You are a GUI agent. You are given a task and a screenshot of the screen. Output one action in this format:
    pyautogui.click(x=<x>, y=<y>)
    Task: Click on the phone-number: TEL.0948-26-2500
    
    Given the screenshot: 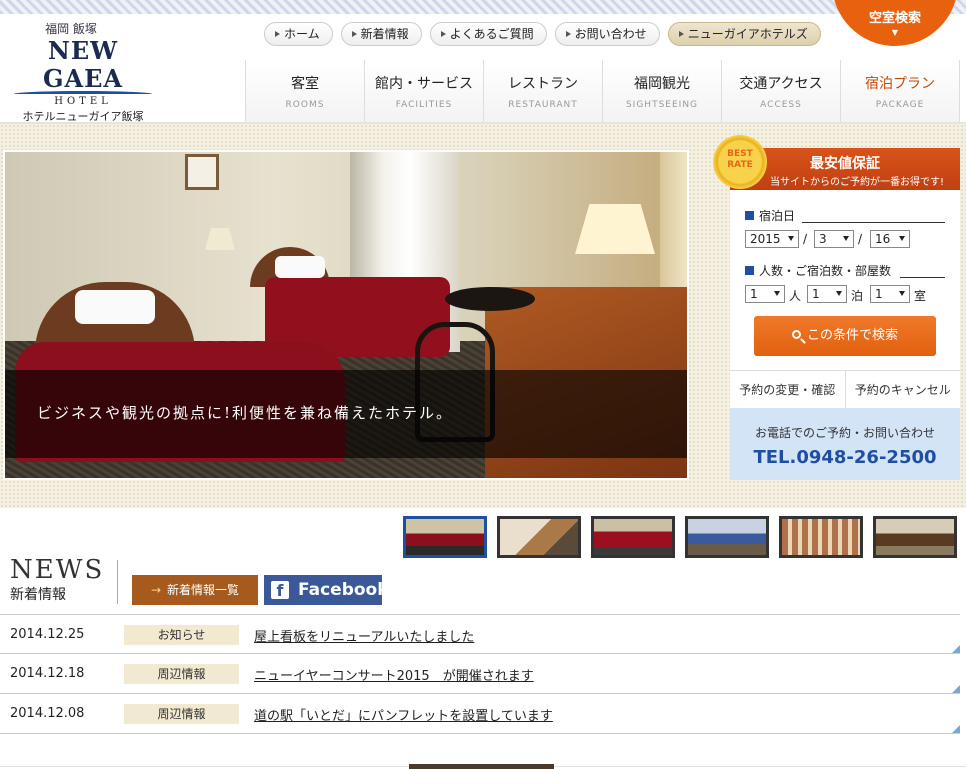 What is the action you would take?
    pyautogui.click(x=845, y=457)
    